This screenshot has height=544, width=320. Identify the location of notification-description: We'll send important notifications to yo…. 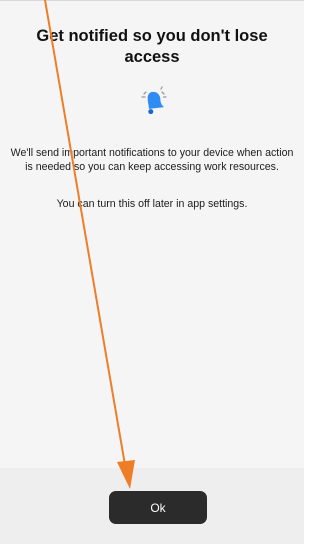
(152, 160).